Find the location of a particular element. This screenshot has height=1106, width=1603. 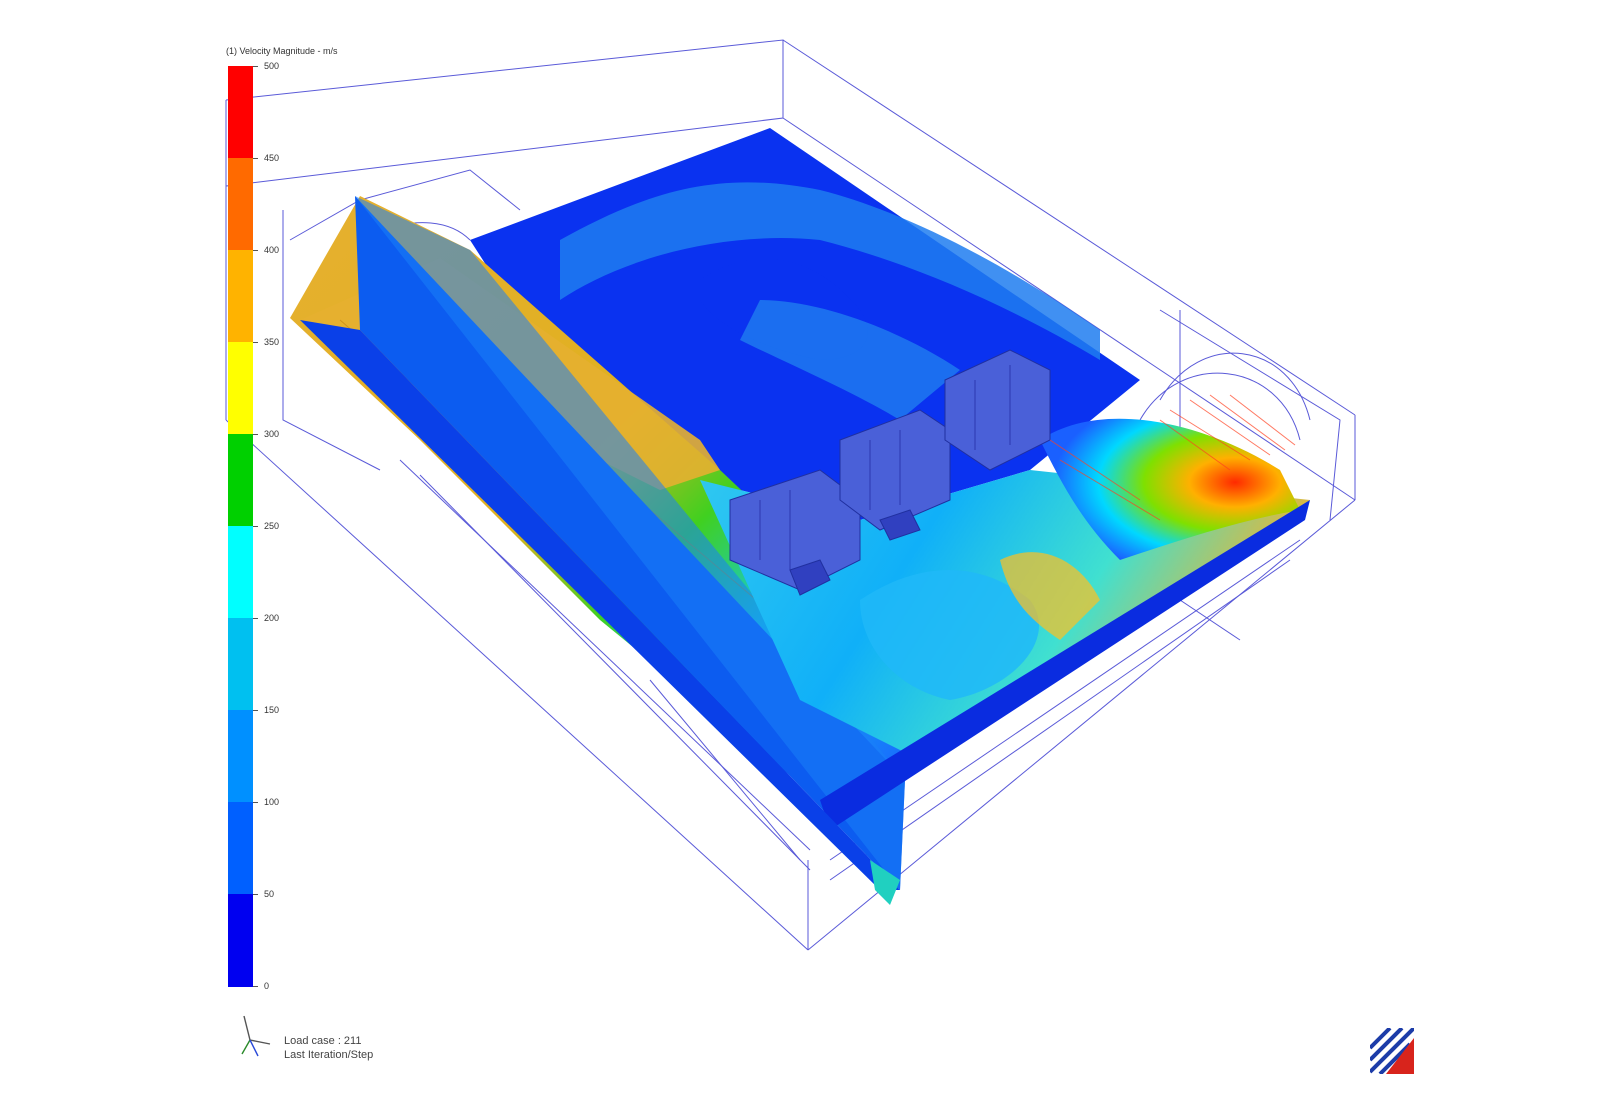

legend-tick-label: 300 is located at coordinates (272, 434).